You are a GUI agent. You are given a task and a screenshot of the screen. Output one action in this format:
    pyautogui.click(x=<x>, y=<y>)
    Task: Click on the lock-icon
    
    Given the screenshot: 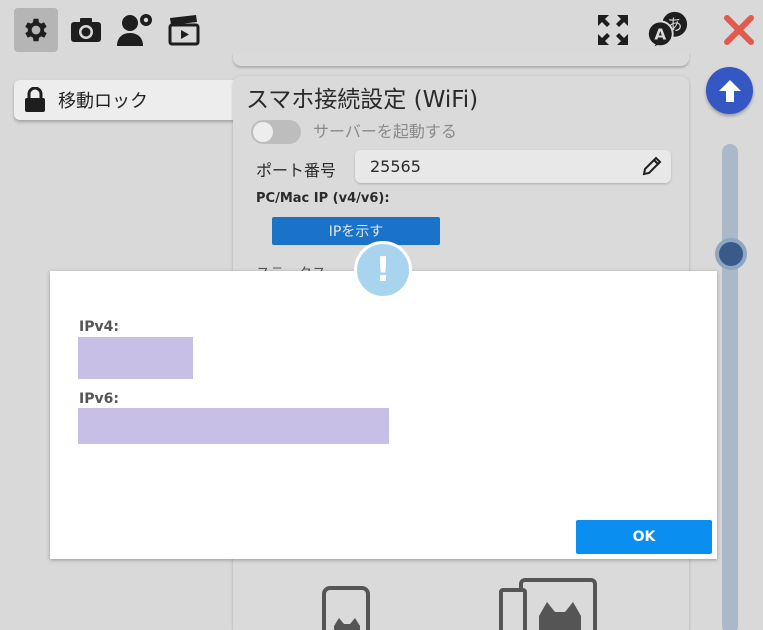 What is the action you would take?
    pyautogui.click(x=35, y=99)
    